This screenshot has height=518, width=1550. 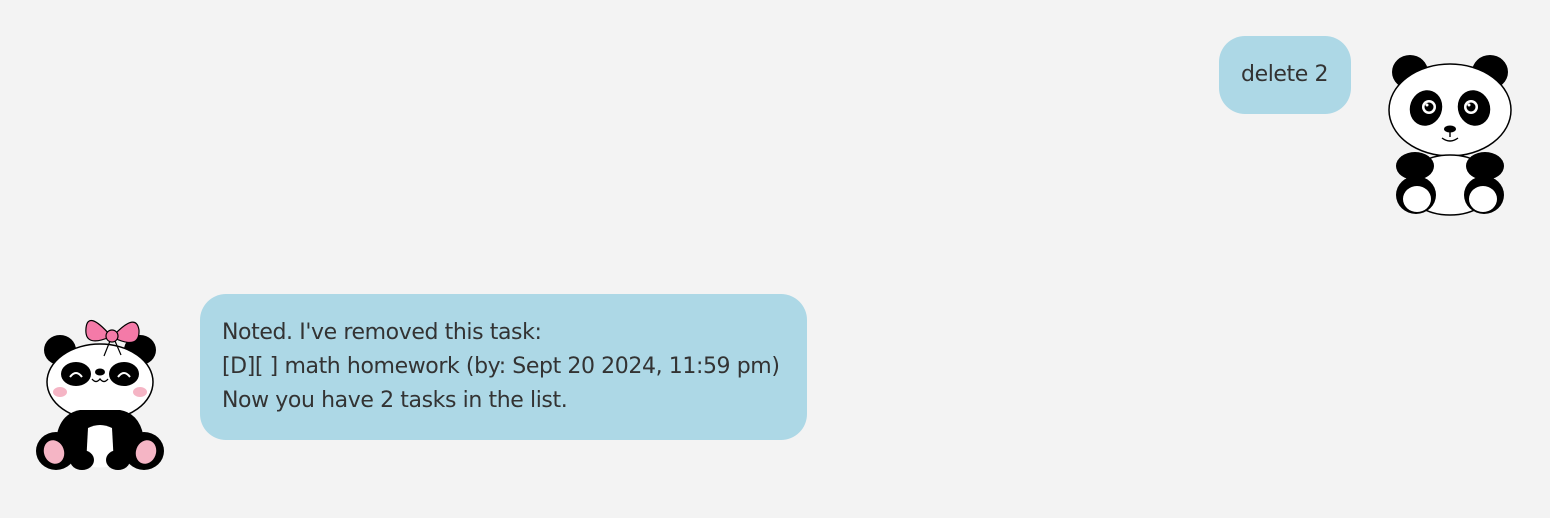 I want to click on bot-message-line: Now you have 2 tasks in the list., so click(x=395, y=400).